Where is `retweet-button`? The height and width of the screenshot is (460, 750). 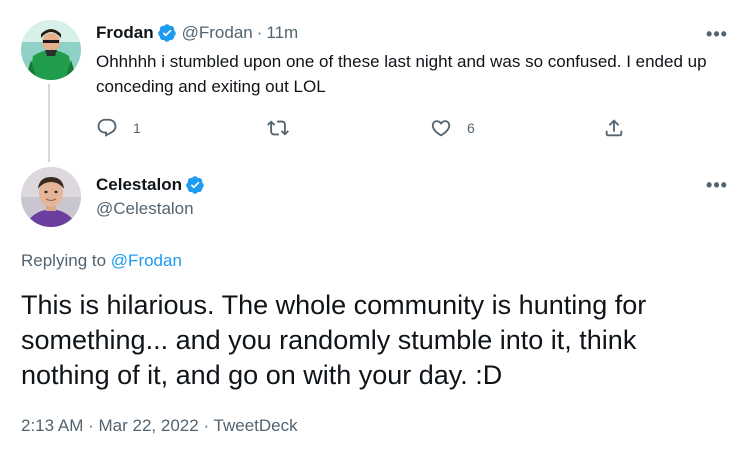 retweet-button is located at coordinates (278, 128).